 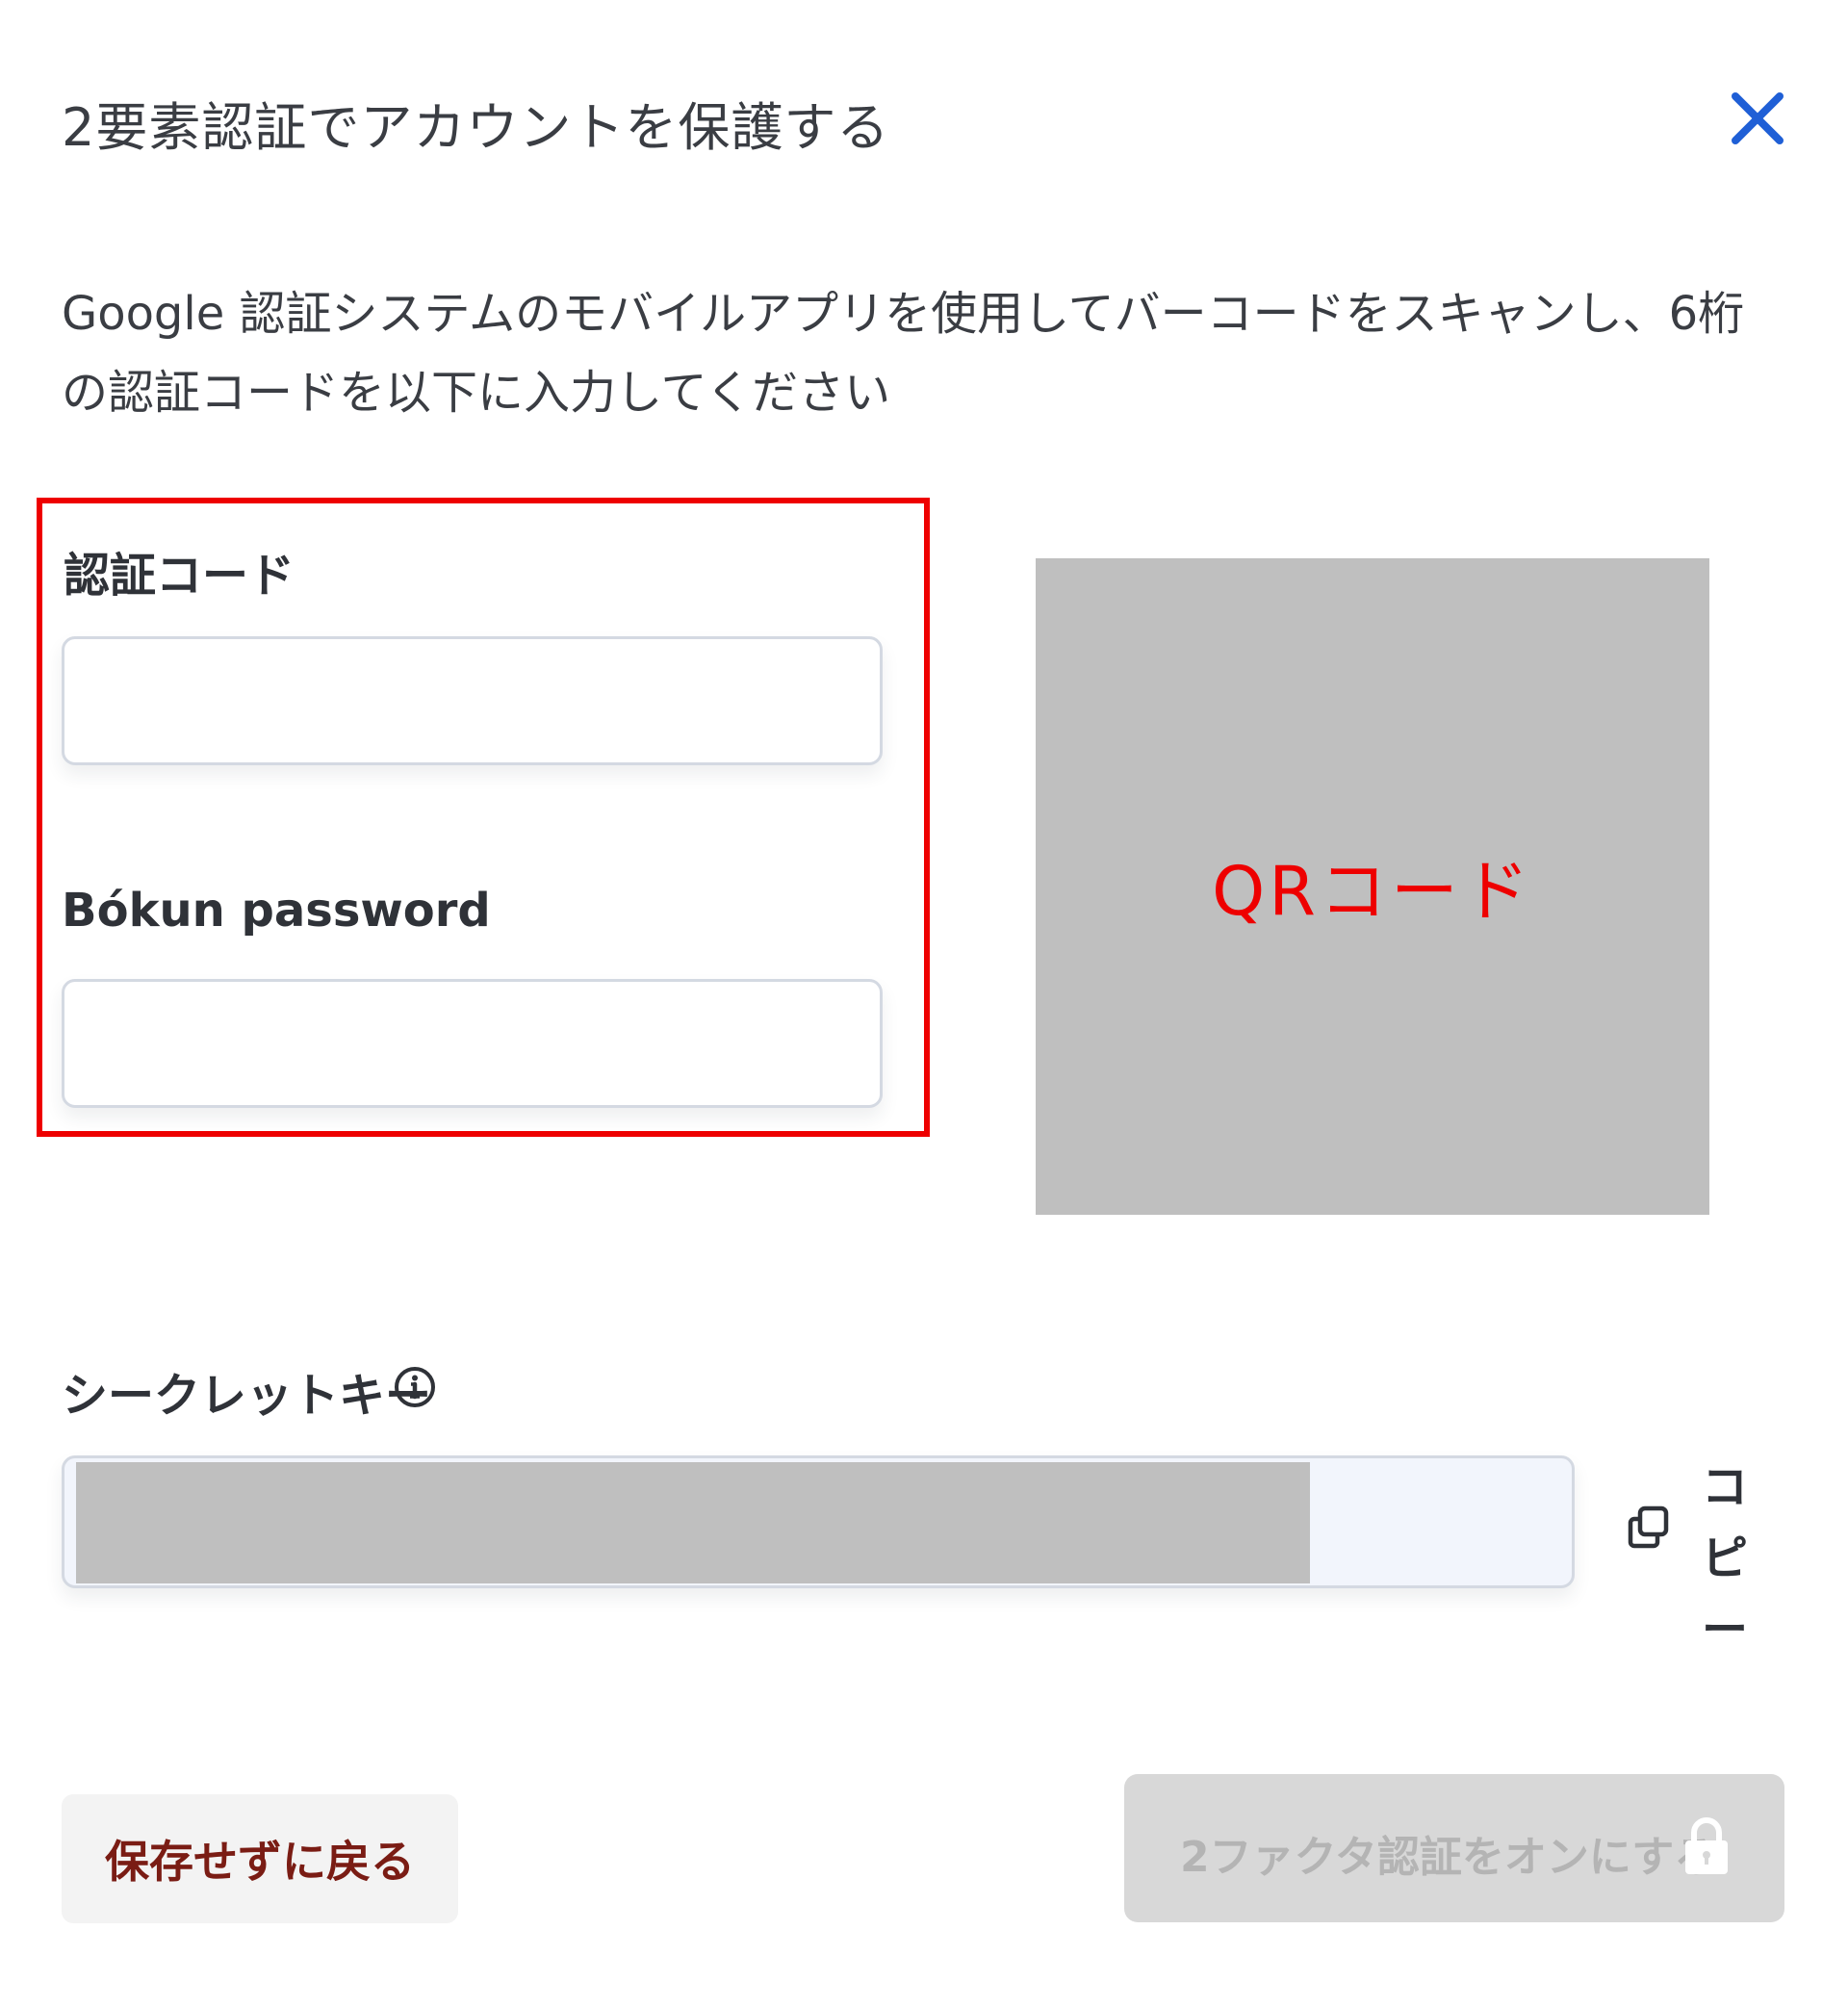 I want to click on secret-key-redacted-value, so click(x=693, y=1522).